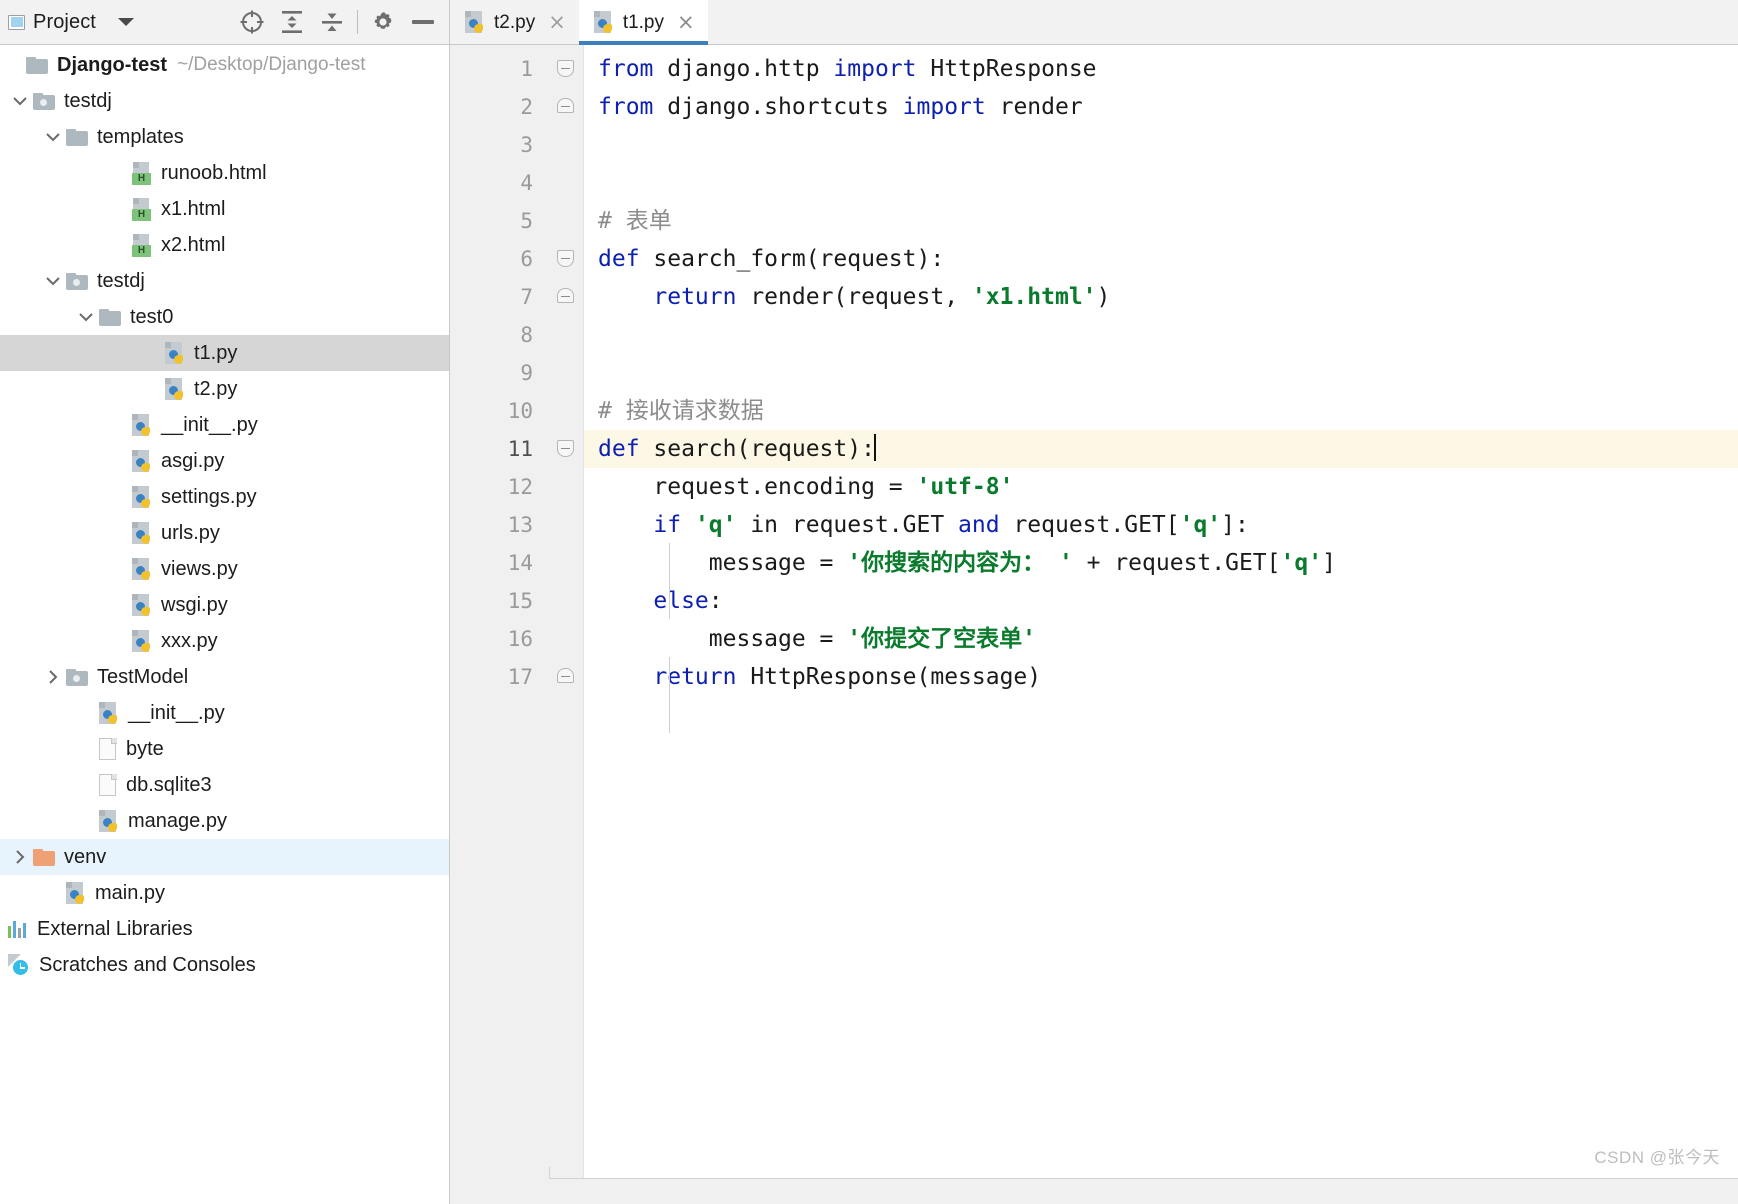 This screenshot has height=1204, width=1738. What do you see at coordinates (514, 22) in the screenshot?
I see `tab-t2-py: t2.py ×` at bounding box center [514, 22].